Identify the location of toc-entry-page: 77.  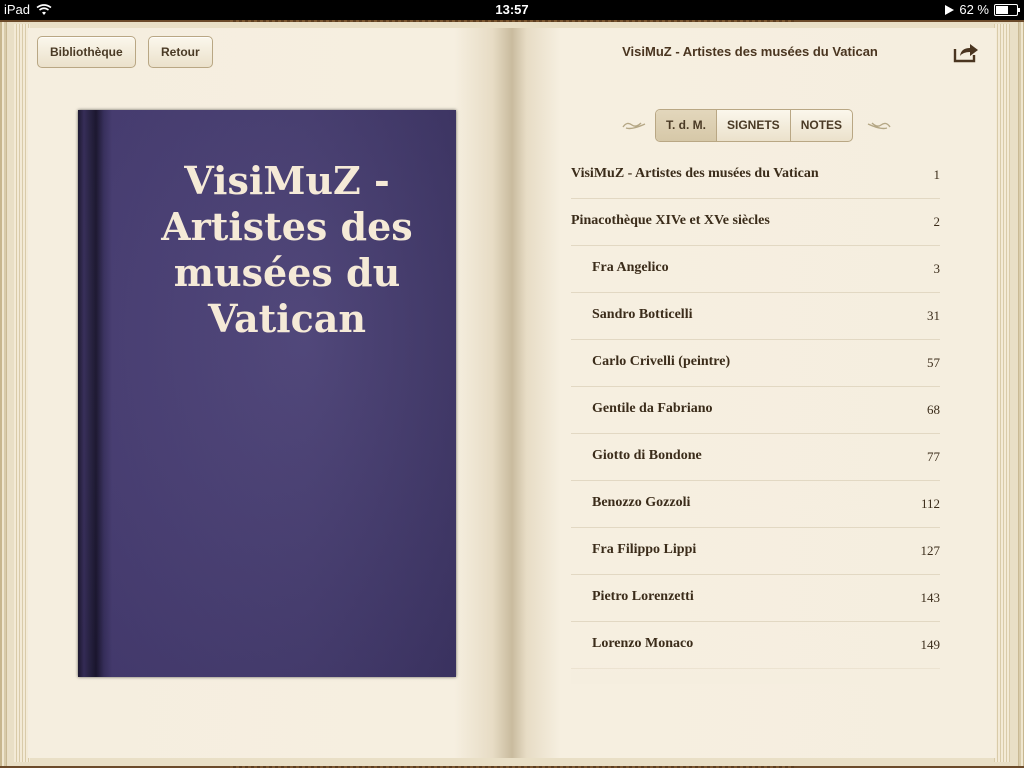
(933, 456).